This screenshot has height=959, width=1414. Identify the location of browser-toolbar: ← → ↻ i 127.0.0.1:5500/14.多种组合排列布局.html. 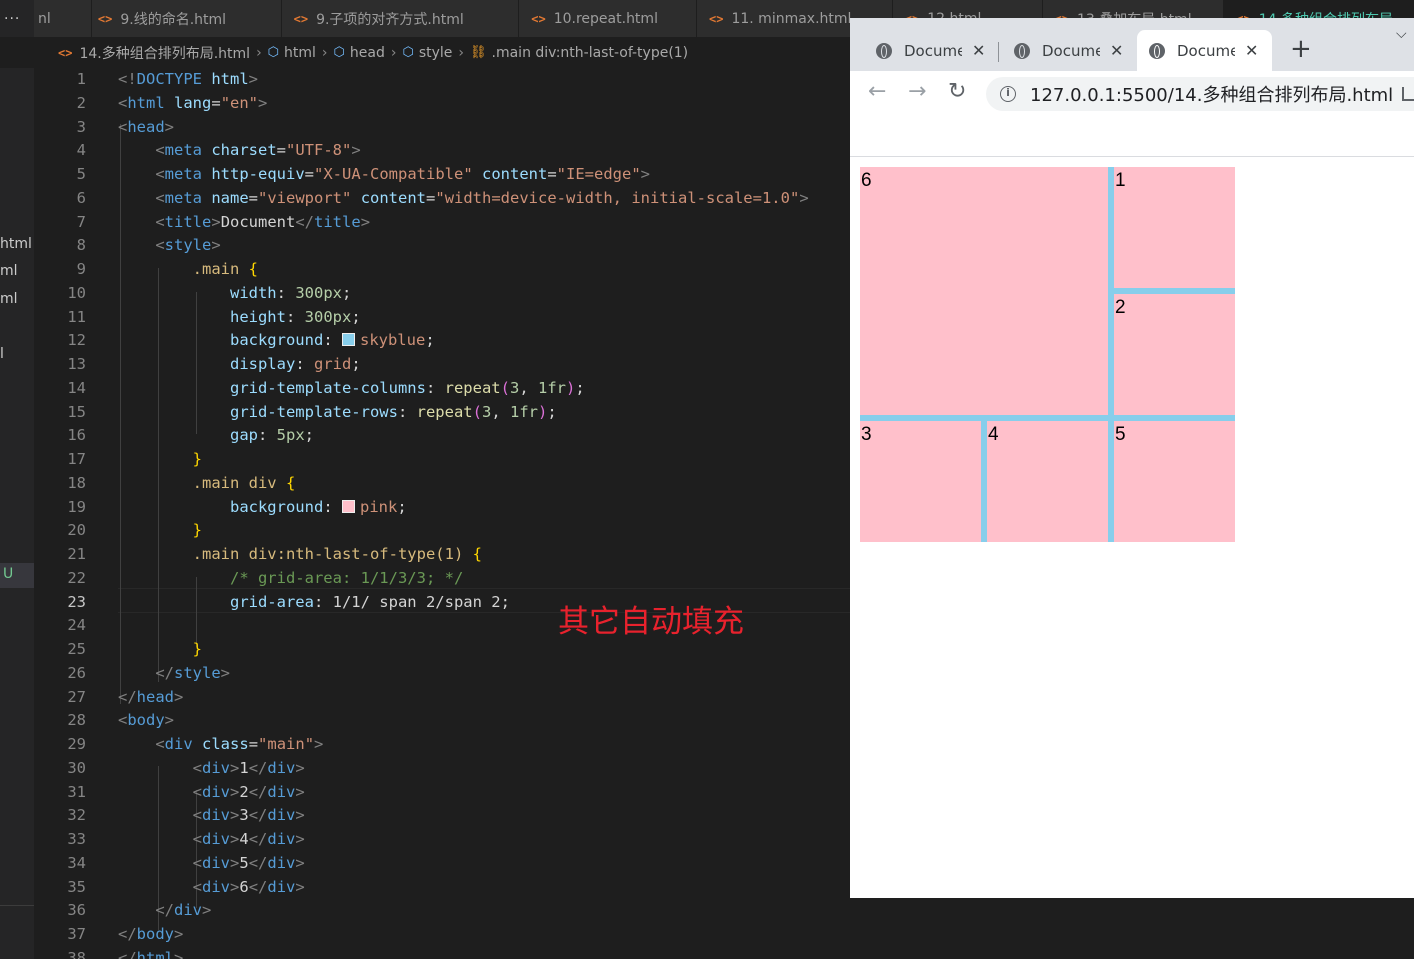
(1132, 93).